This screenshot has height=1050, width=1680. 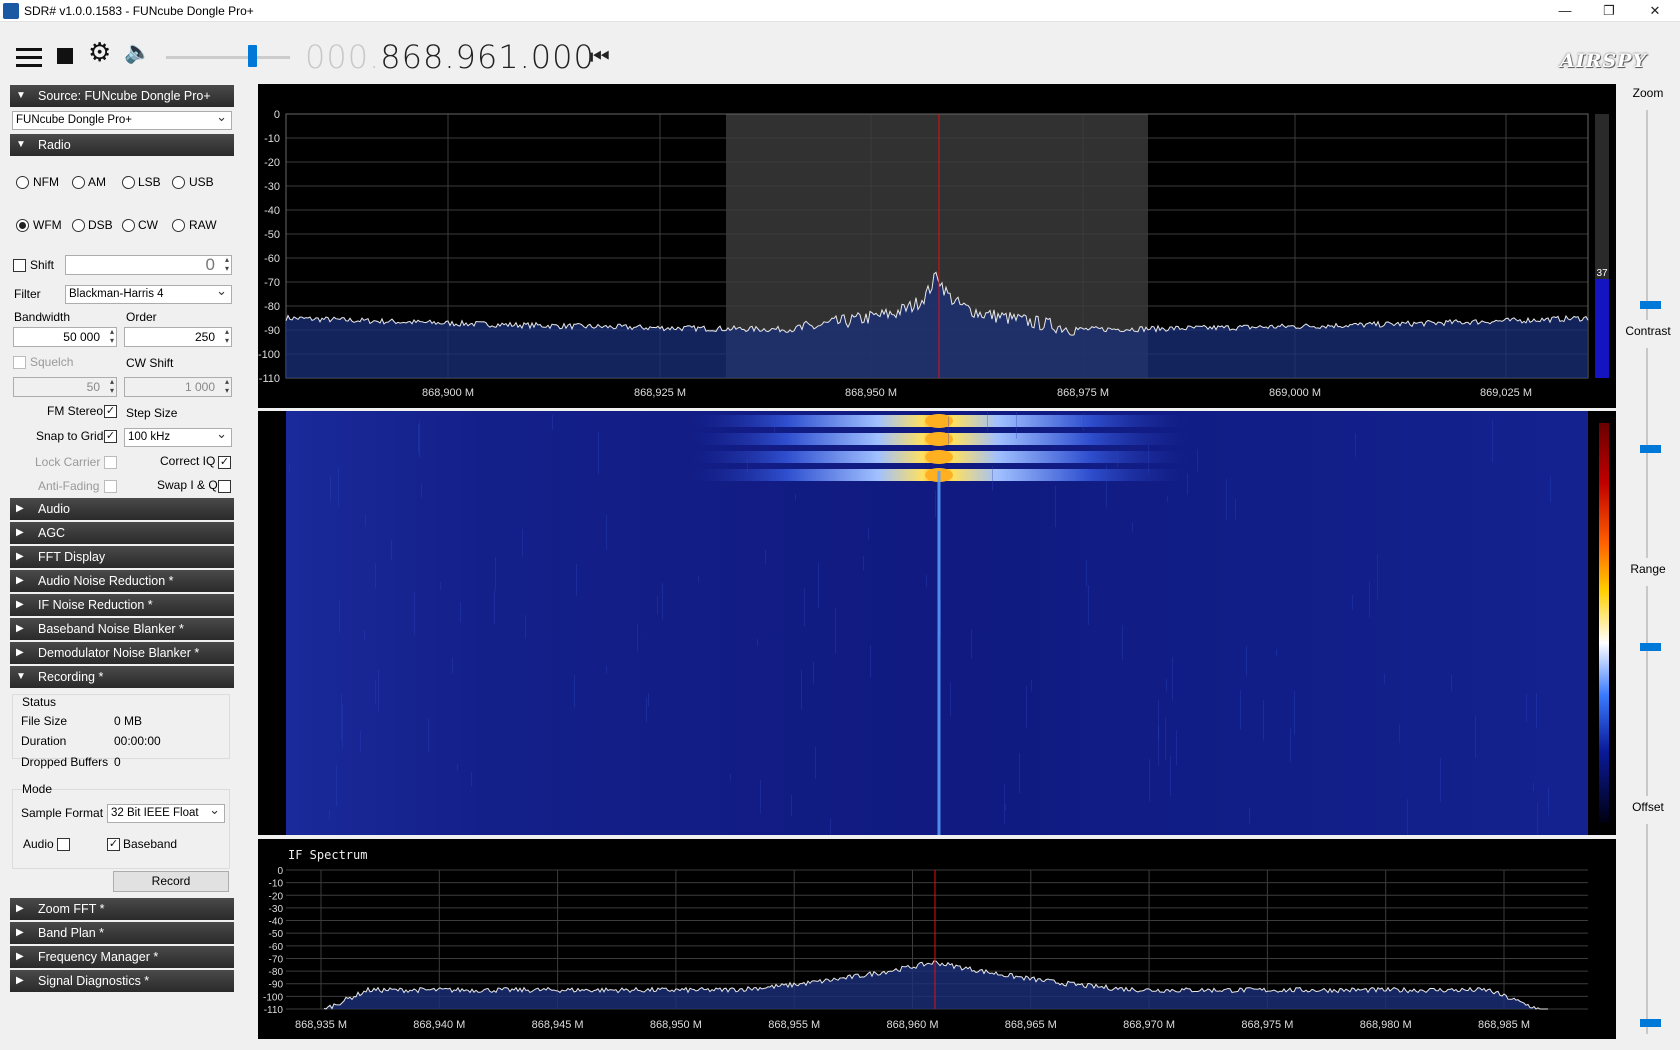 I want to click on frequency-display: 000.868.961.000, so click(x=450, y=57).